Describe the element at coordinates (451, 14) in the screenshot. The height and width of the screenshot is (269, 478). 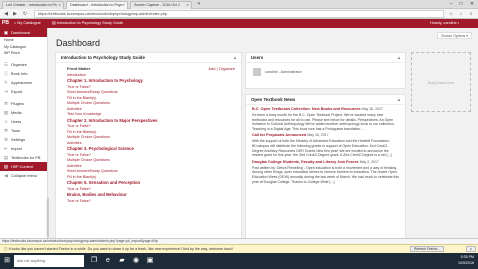
I see `bookmark-icon: ☆` at that location.